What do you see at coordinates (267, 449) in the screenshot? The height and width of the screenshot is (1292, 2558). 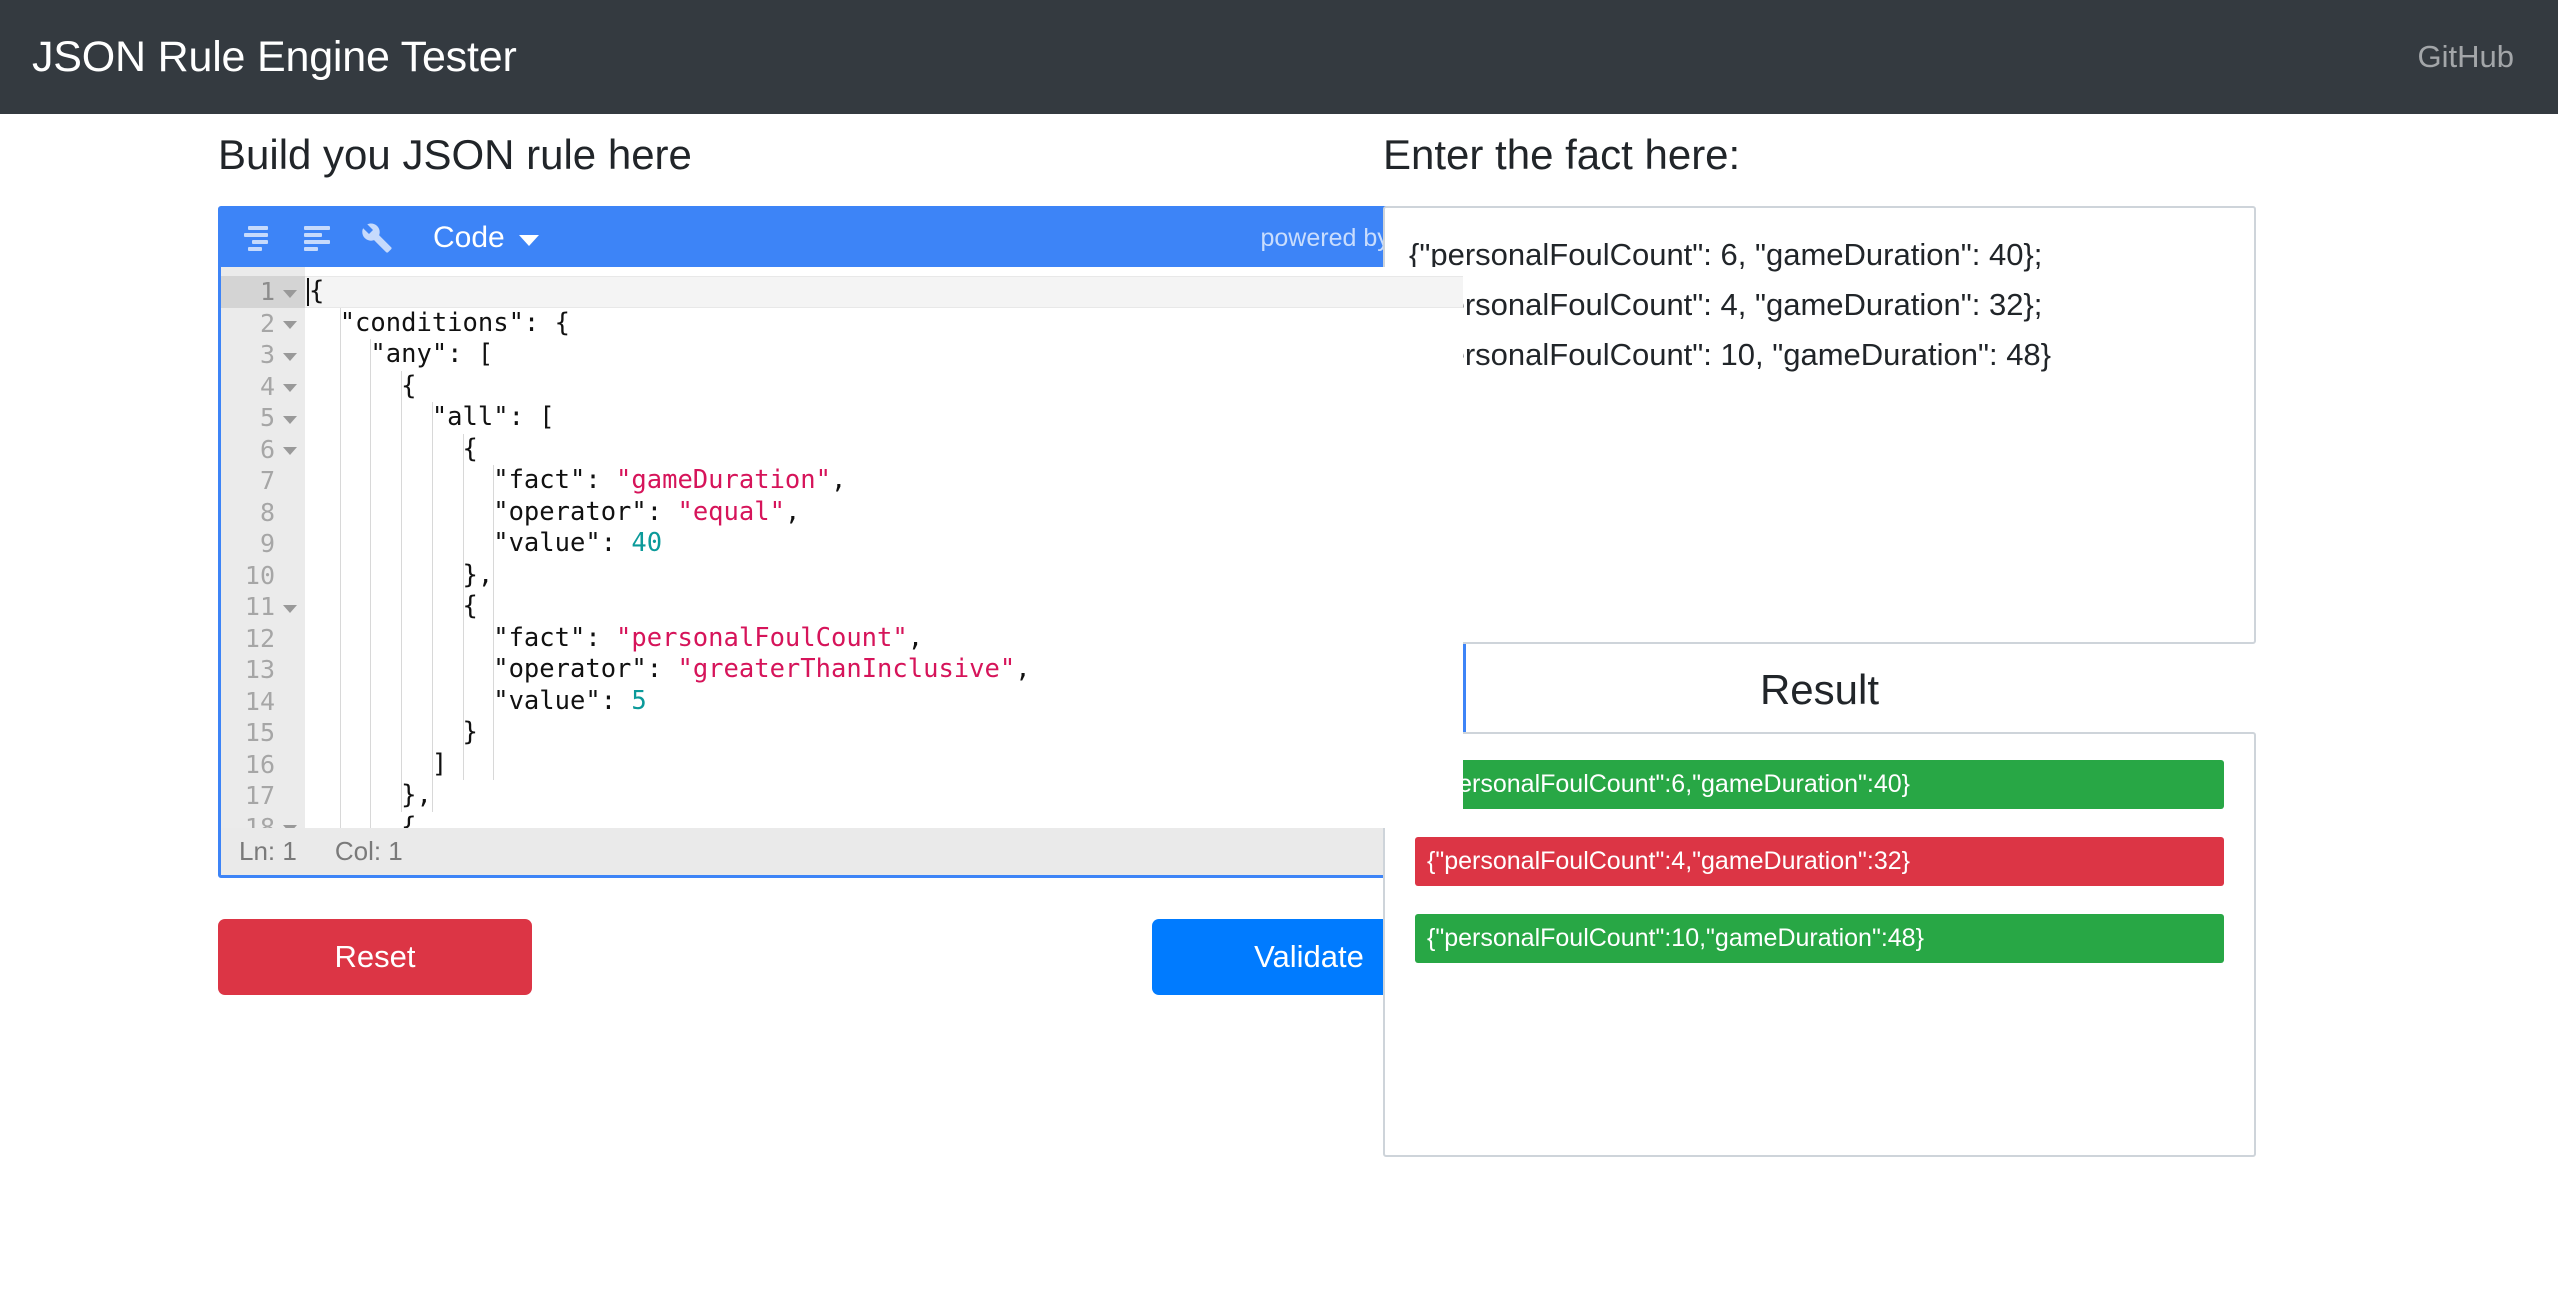 I see `line-number: 6` at bounding box center [267, 449].